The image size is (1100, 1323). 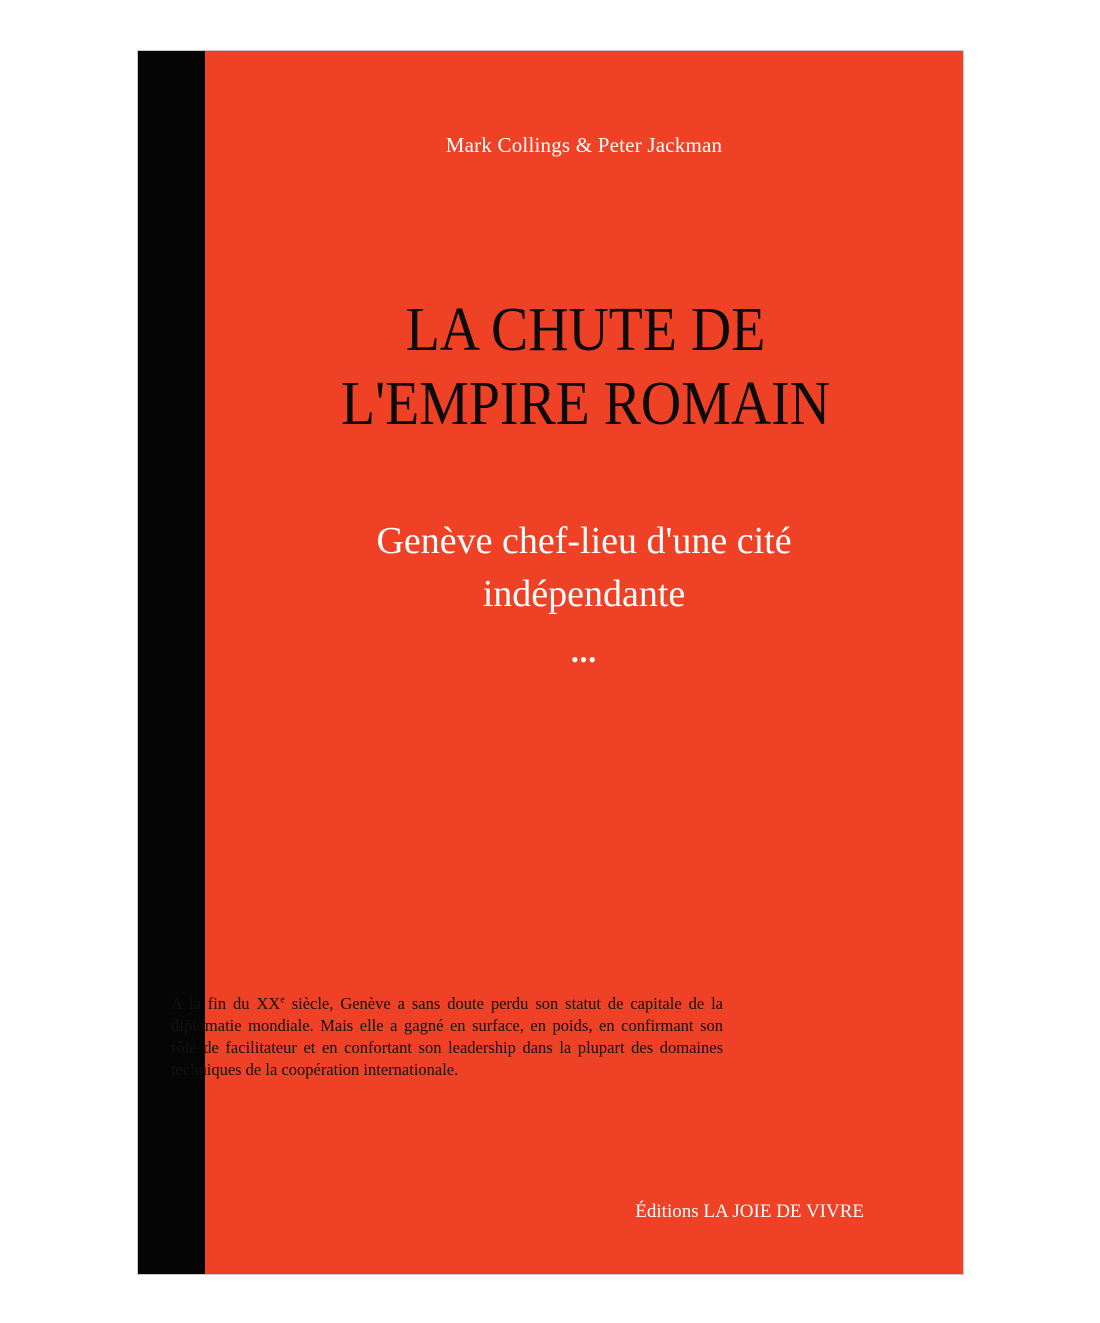 What do you see at coordinates (226, 1003) in the screenshot?
I see `blurb-text-start: A la fin du XX` at bounding box center [226, 1003].